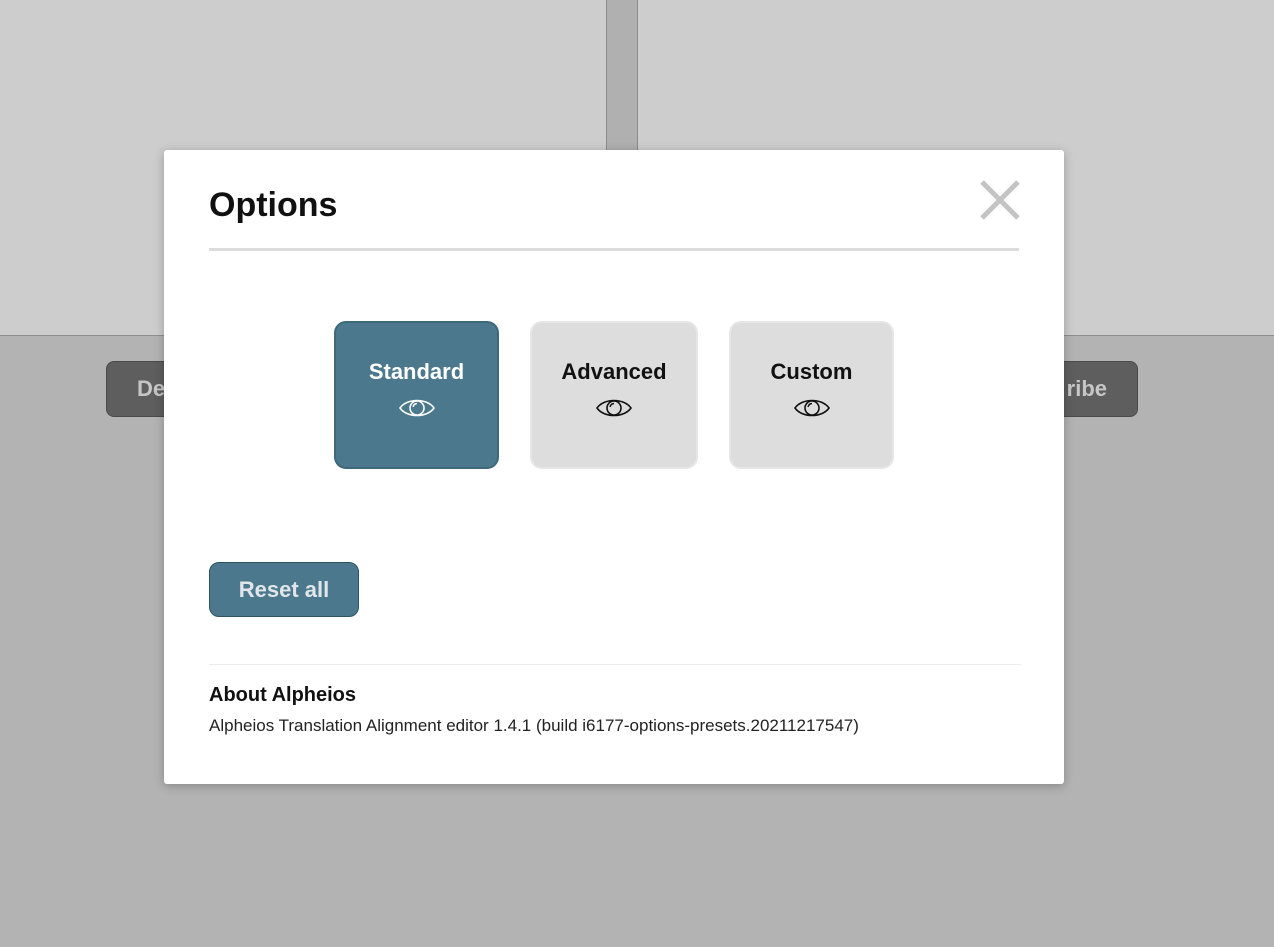 The image size is (1274, 947). What do you see at coordinates (283, 695) in the screenshot?
I see `about-title: About Alpheios` at bounding box center [283, 695].